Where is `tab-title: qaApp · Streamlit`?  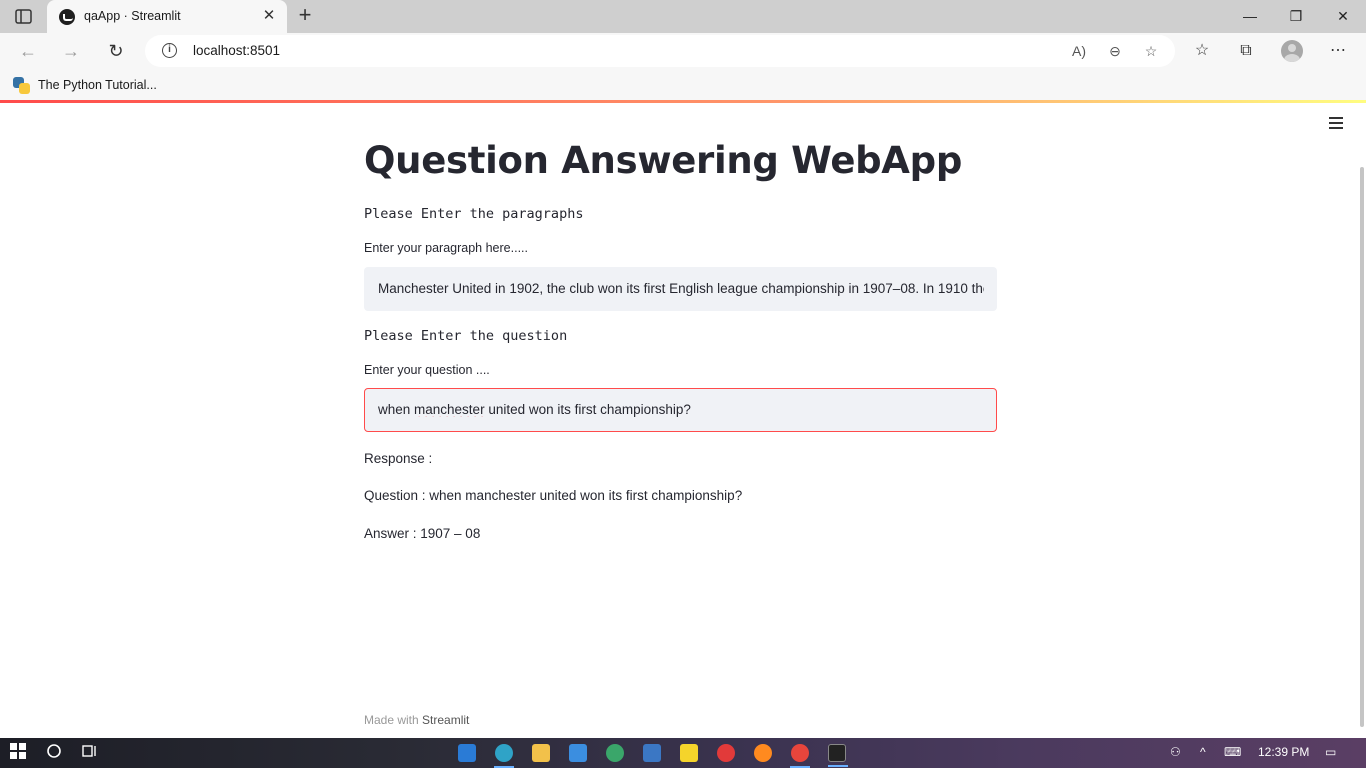
tab-title: qaApp · Streamlit is located at coordinates (132, 16).